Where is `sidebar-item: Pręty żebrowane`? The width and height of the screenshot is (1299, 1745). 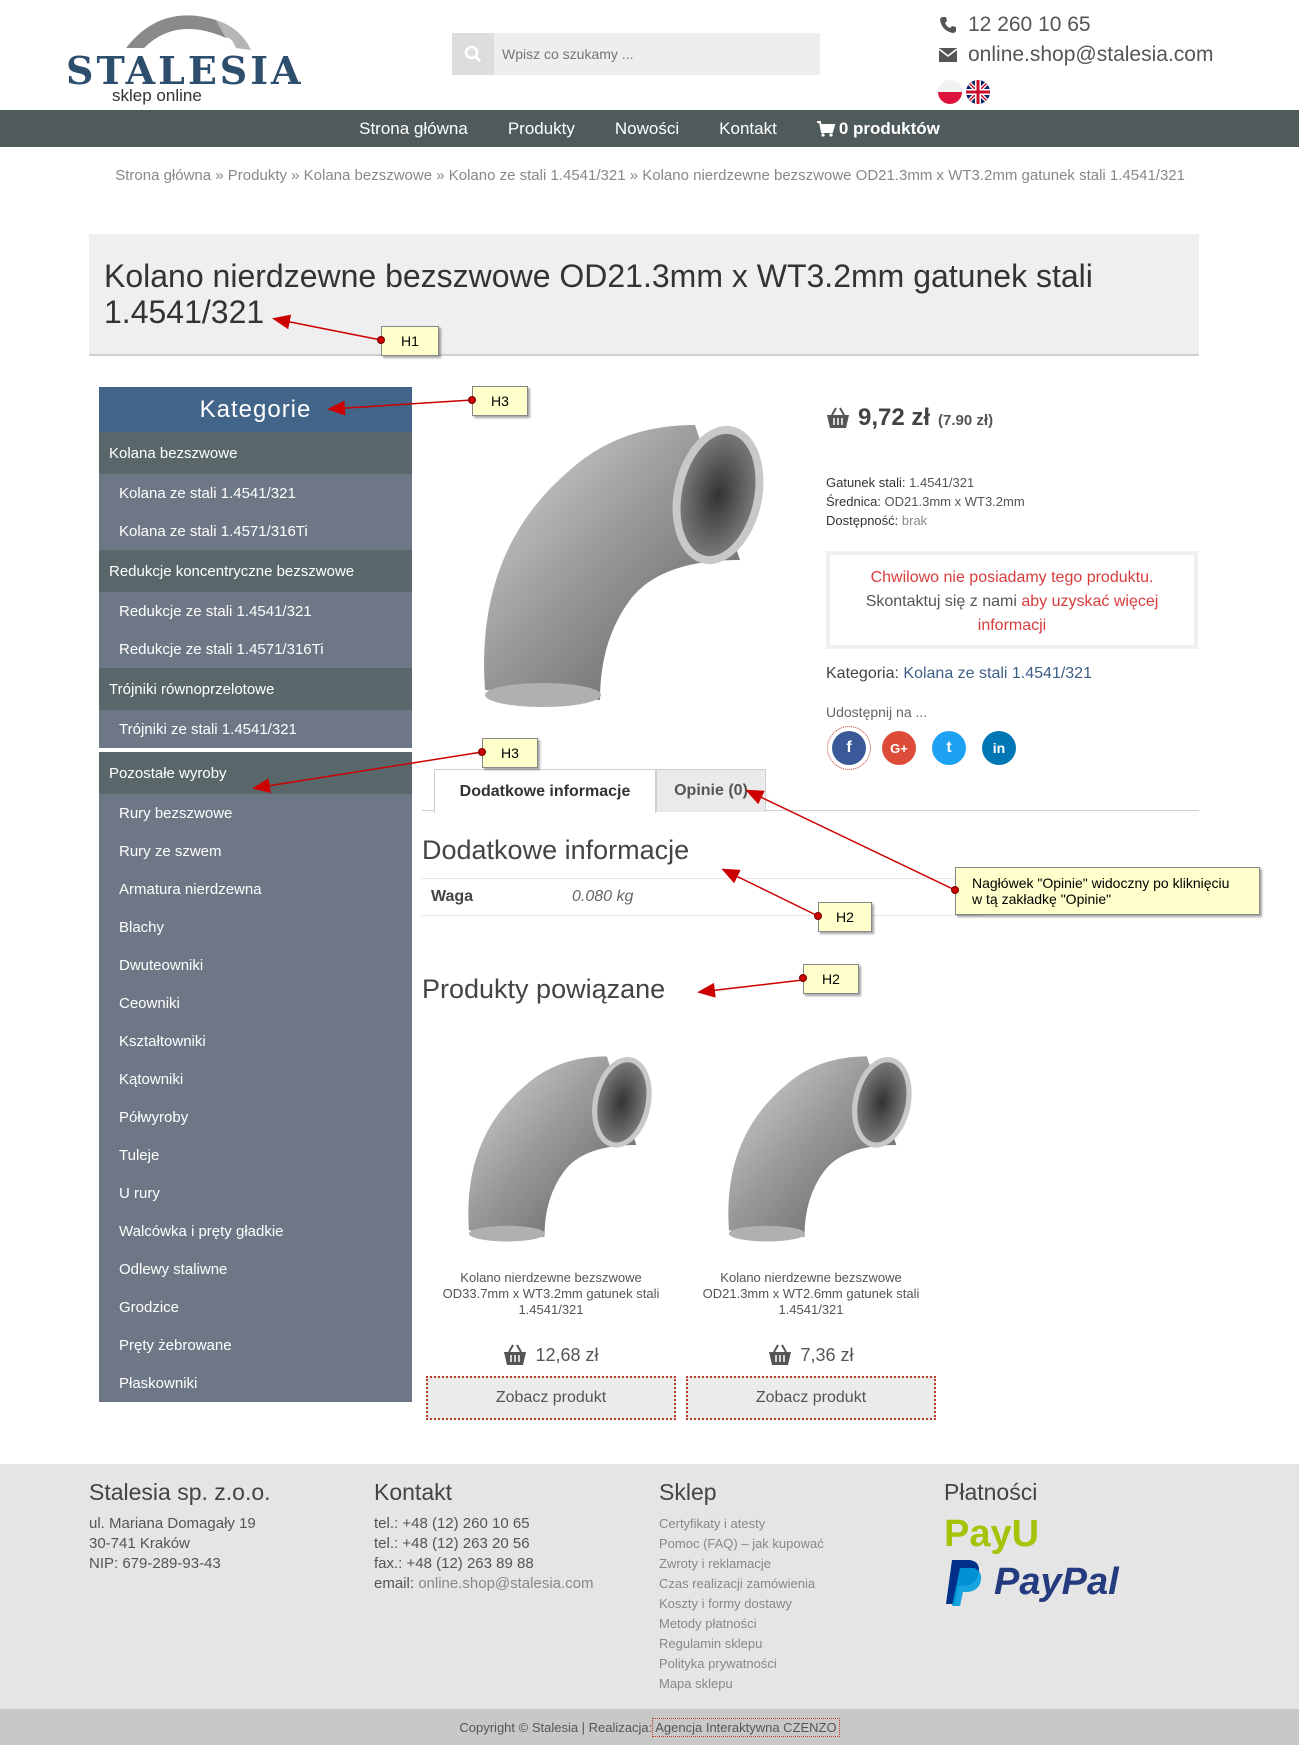 sidebar-item: Pręty żebrowane is located at coordinates (255, 1345).